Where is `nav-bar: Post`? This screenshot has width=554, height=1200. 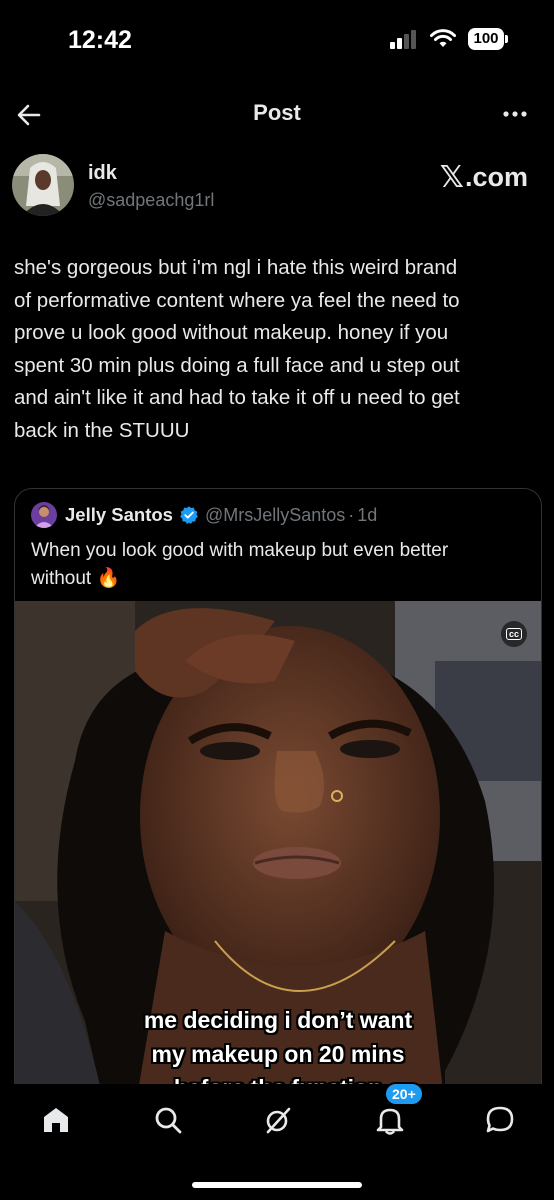
nav-bar: Post is located at coordinates (277, 114).